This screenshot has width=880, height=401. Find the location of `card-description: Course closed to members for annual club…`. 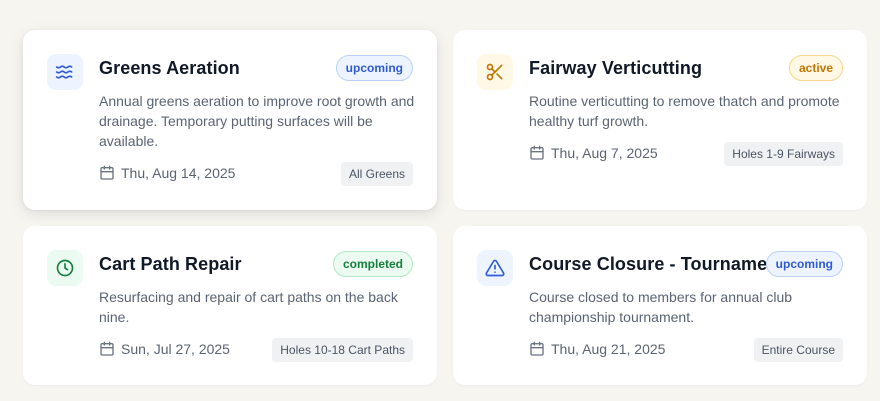

card-description: Course closed to members for annual club… is located at coordinates (661, 307).